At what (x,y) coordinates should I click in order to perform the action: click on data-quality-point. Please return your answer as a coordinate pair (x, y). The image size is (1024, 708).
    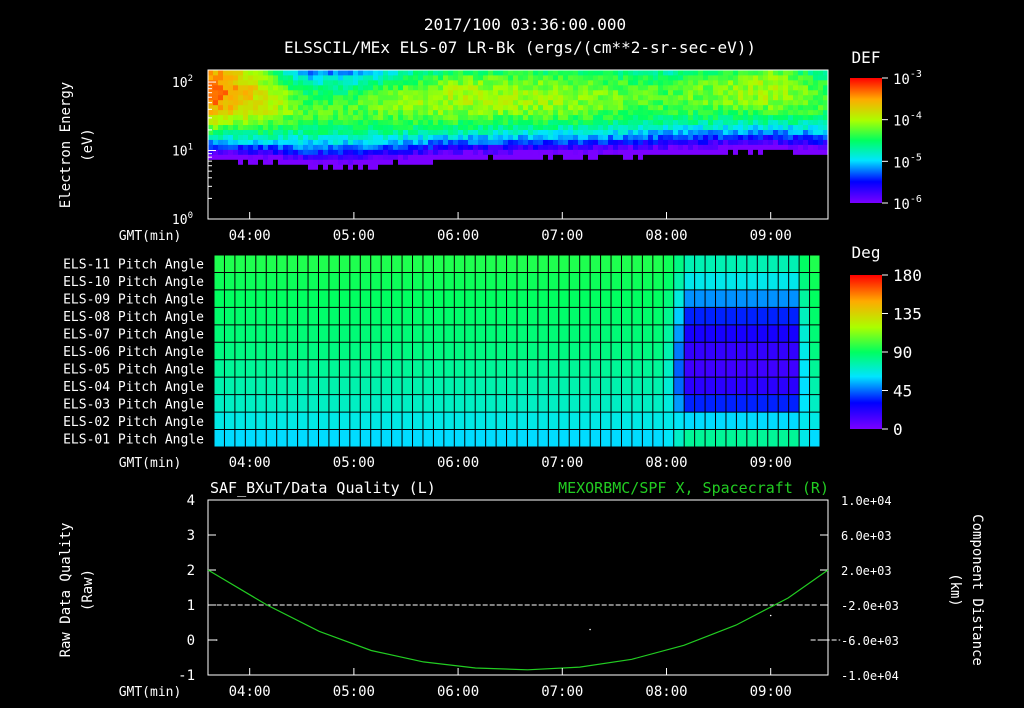
    Looking at the image, I should click on (216, 640).